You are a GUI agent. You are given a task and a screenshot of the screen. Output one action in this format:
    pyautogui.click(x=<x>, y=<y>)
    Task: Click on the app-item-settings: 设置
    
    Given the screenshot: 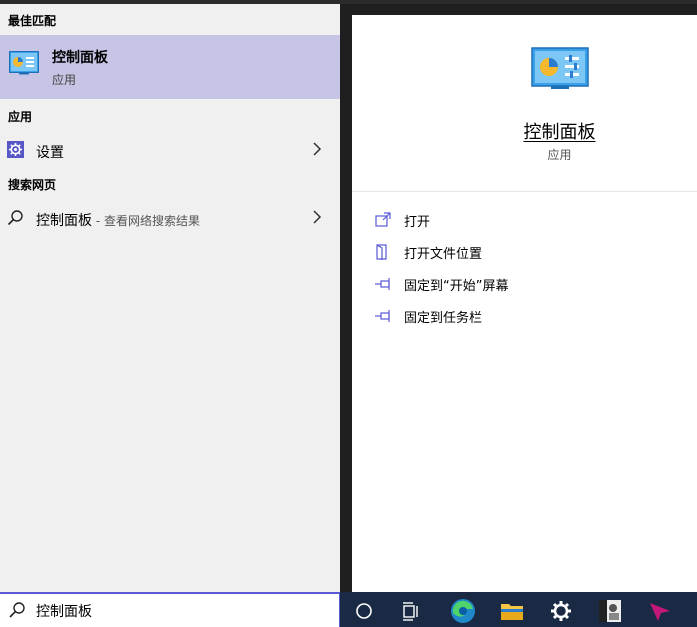 What is the action you would take?
    pyautogui.click(x=170, y=150)
    